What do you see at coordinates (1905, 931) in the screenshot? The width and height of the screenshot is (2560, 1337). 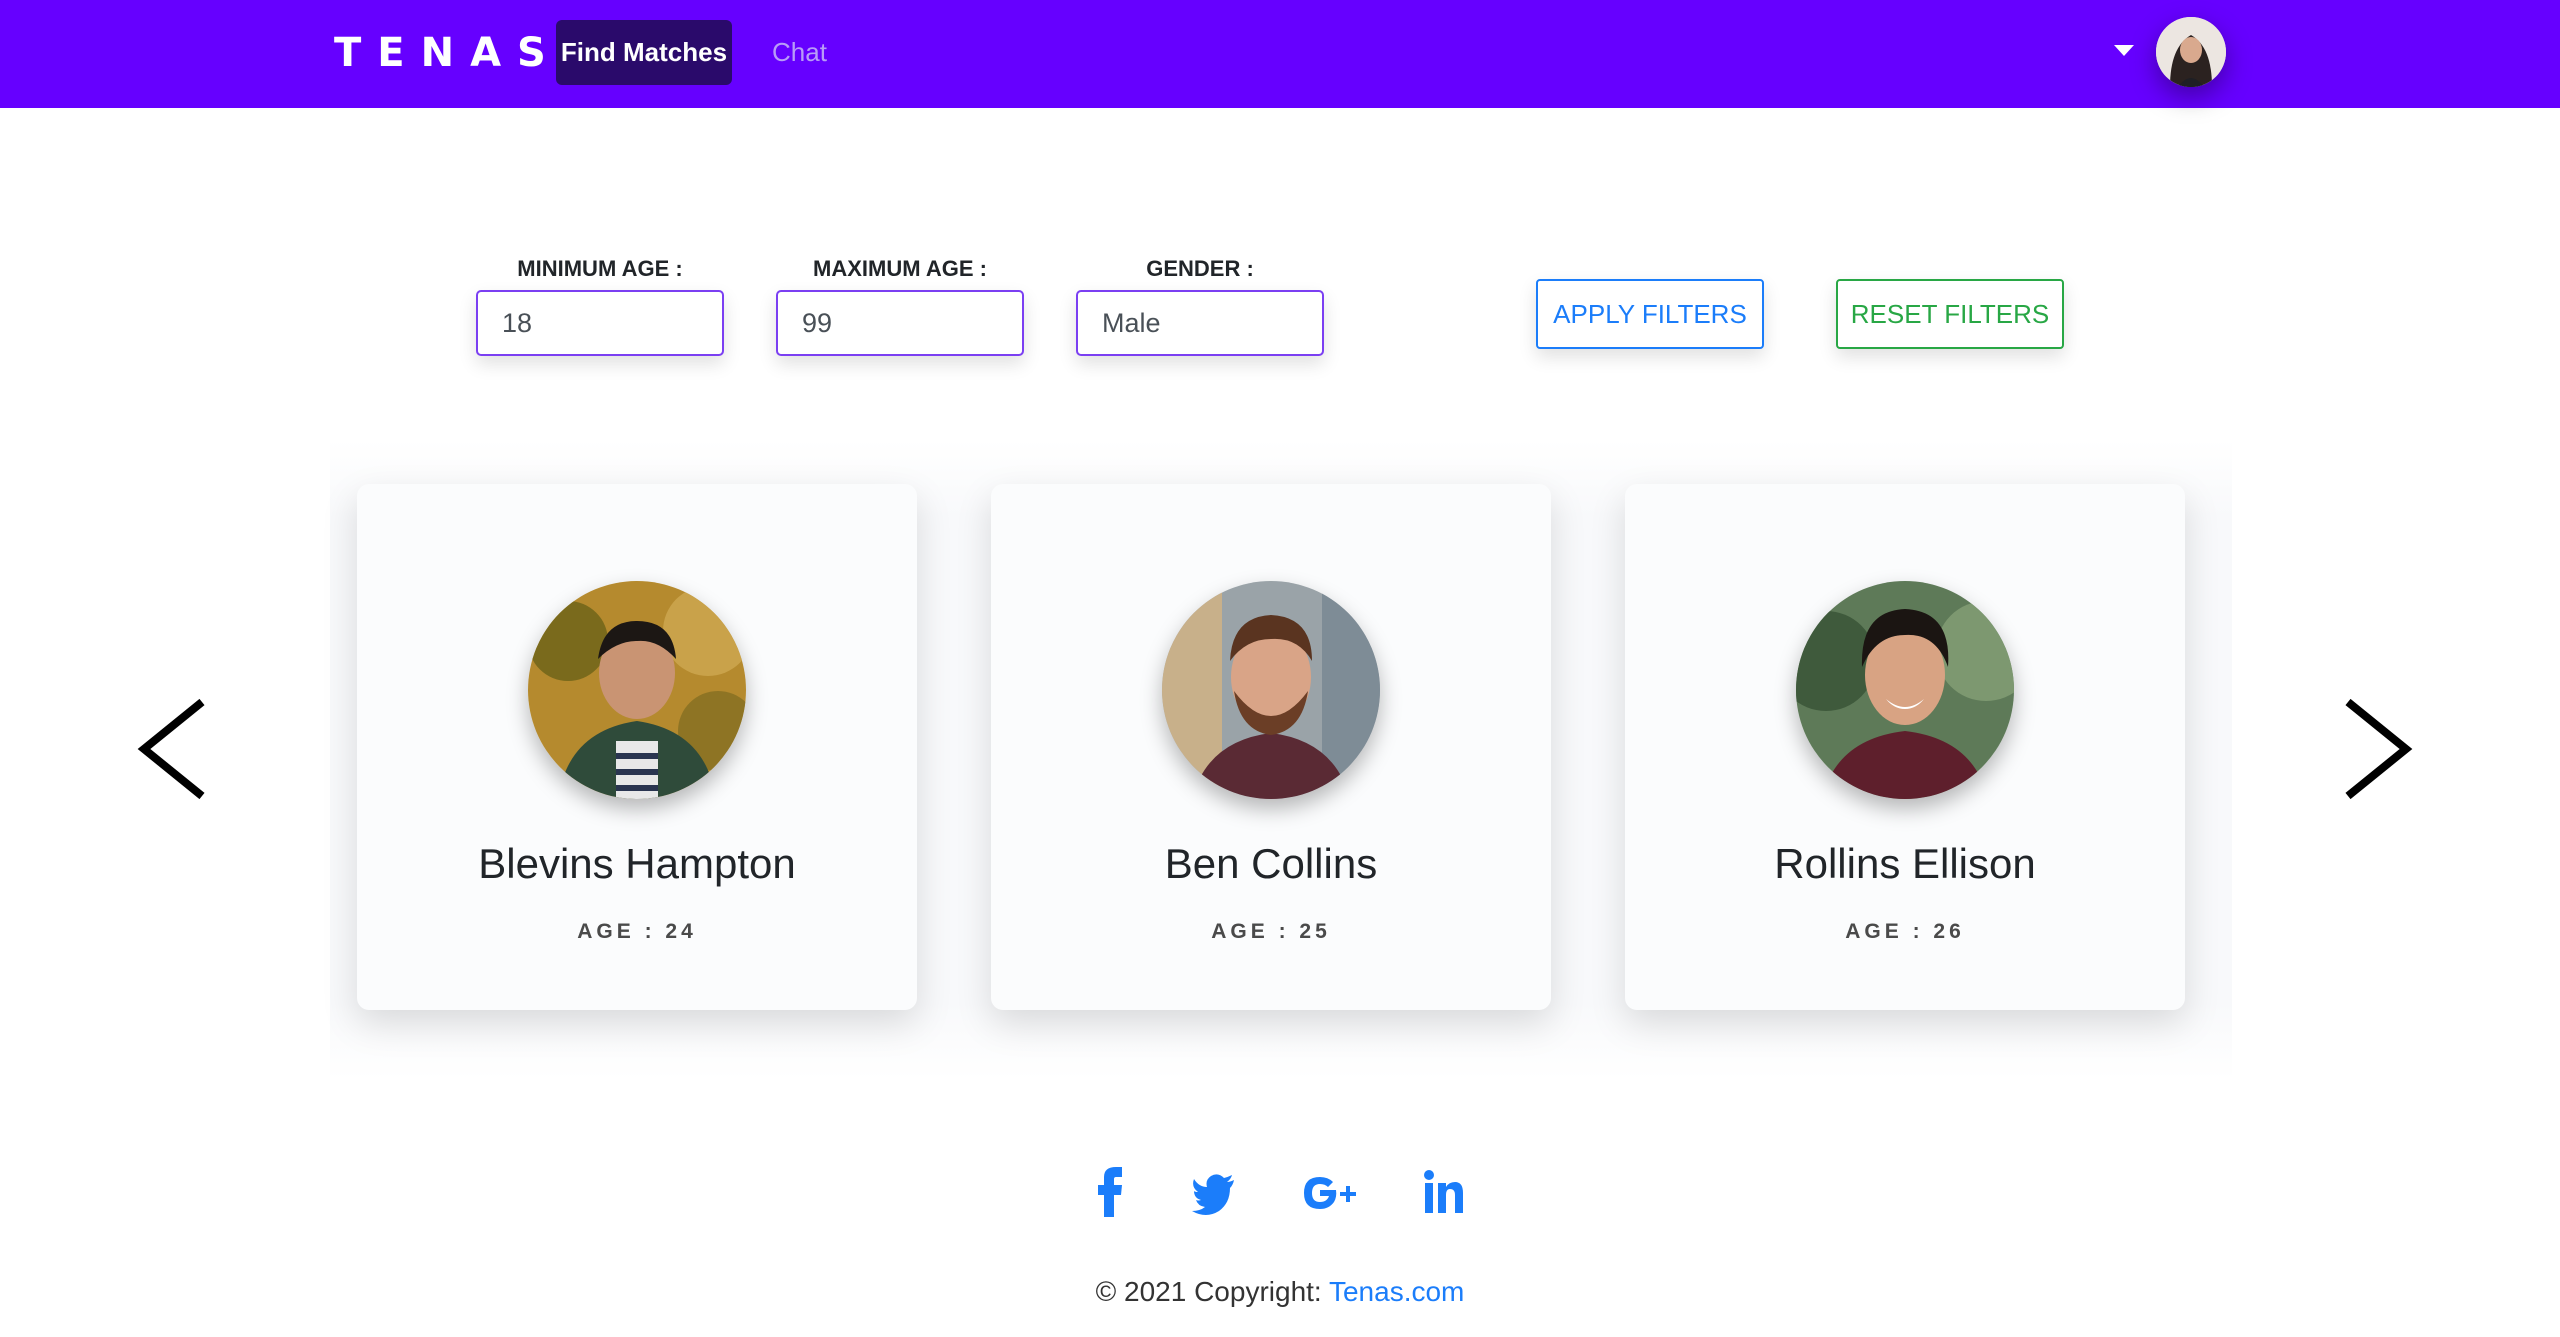 I see `match-age: AGE : 26` at bounding box center [1905, 931].